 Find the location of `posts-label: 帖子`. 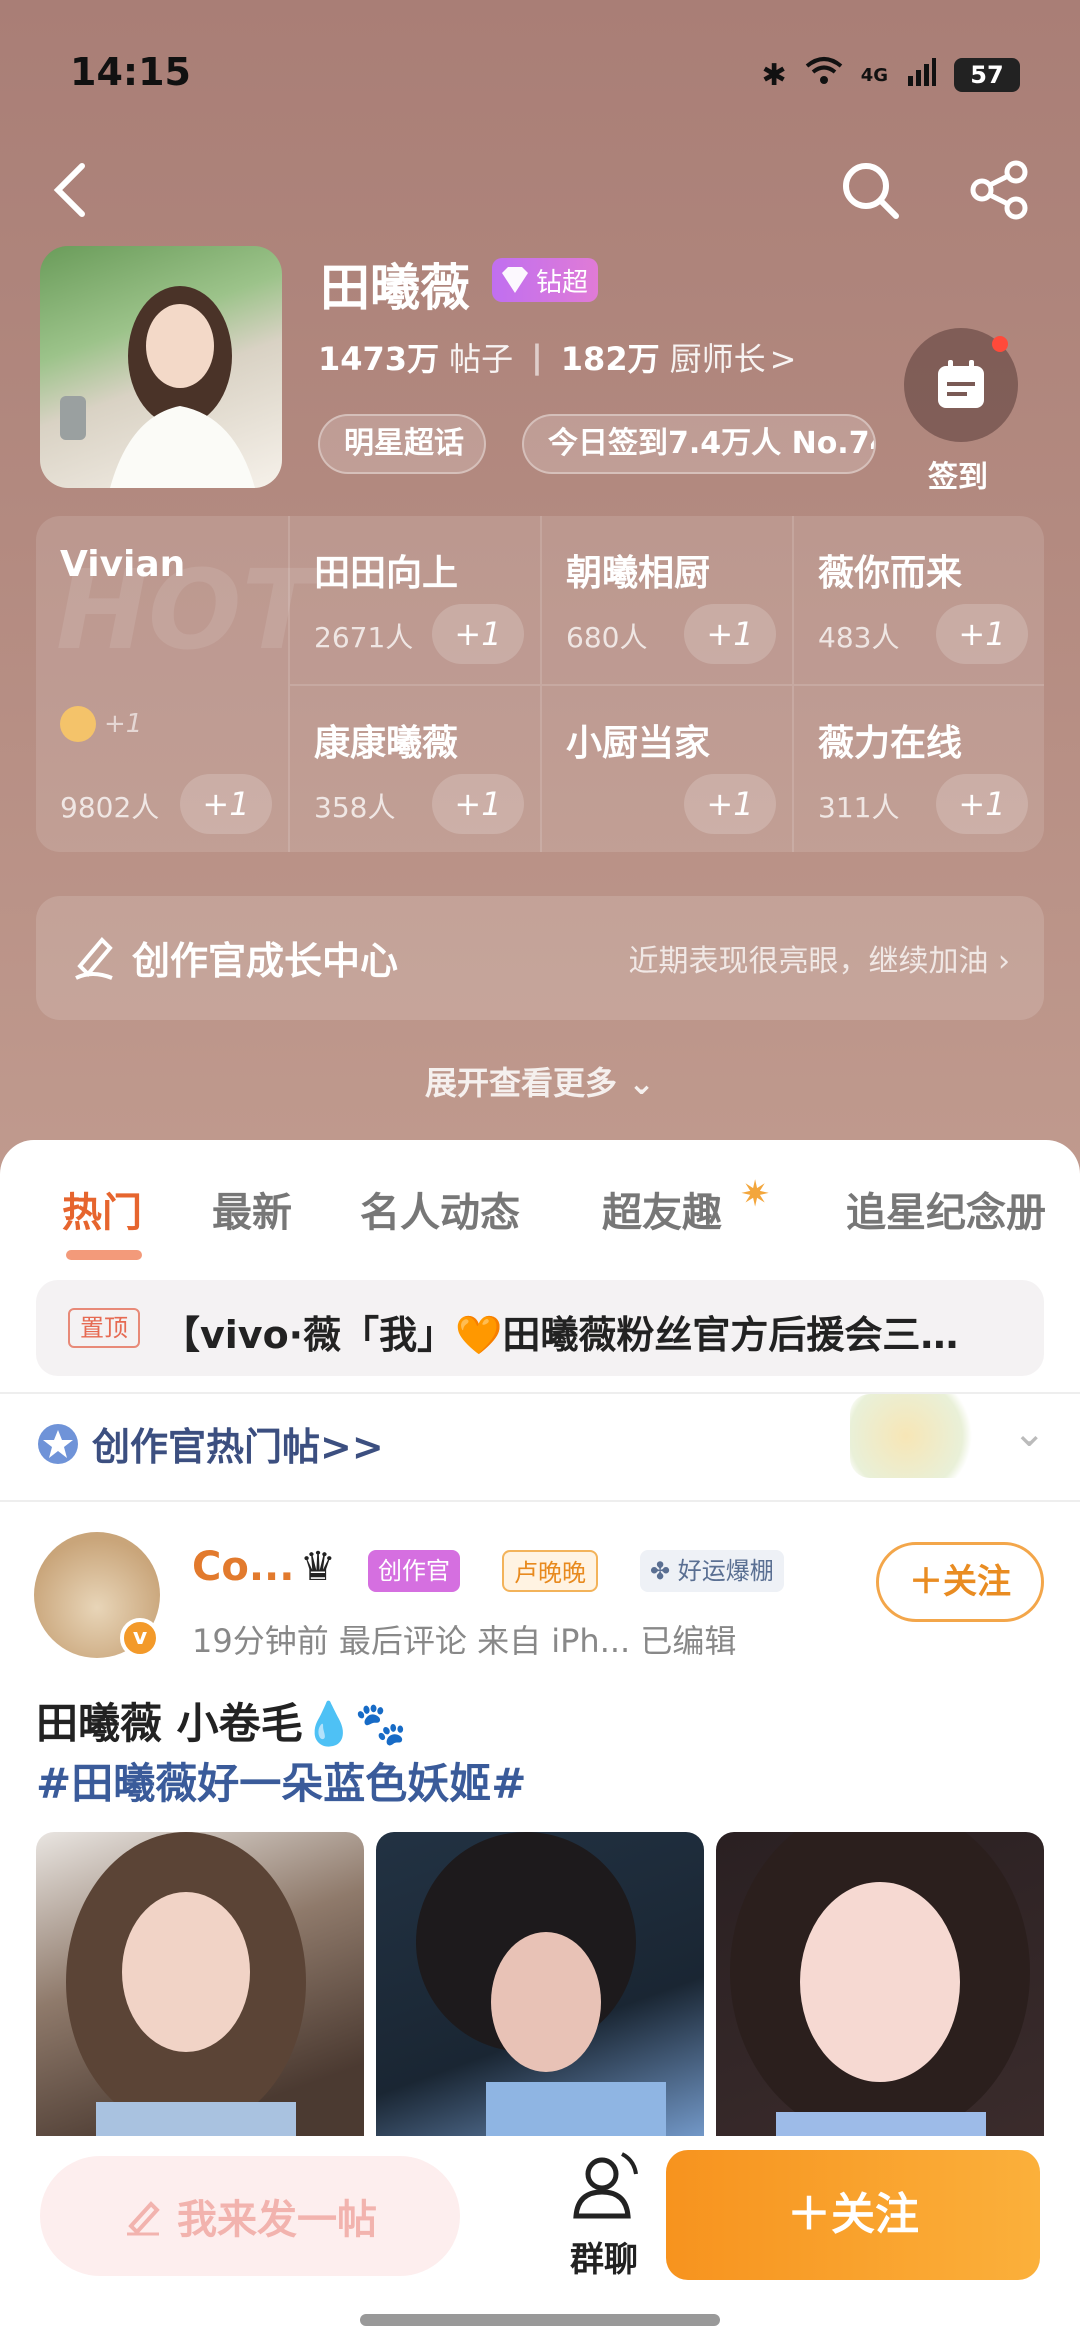

posts-label: 帖子 is located at coordinates (481, 359).